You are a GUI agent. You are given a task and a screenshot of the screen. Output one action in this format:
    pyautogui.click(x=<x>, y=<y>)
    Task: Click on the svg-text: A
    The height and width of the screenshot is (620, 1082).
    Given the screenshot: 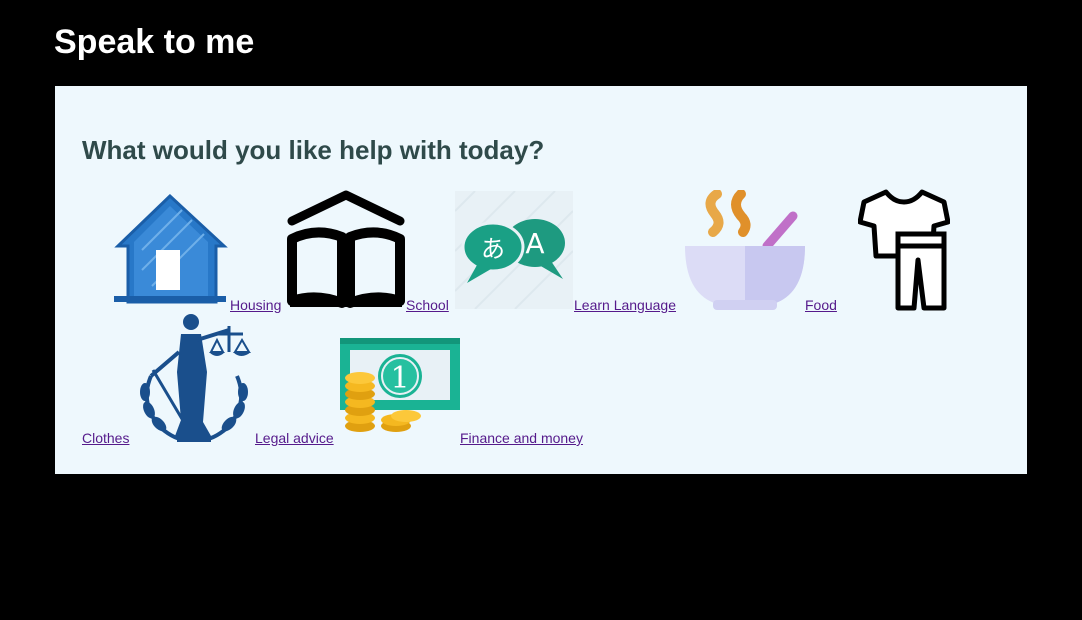 What is the action you would take?
    pyautogui.click(x=534, y=243)
    